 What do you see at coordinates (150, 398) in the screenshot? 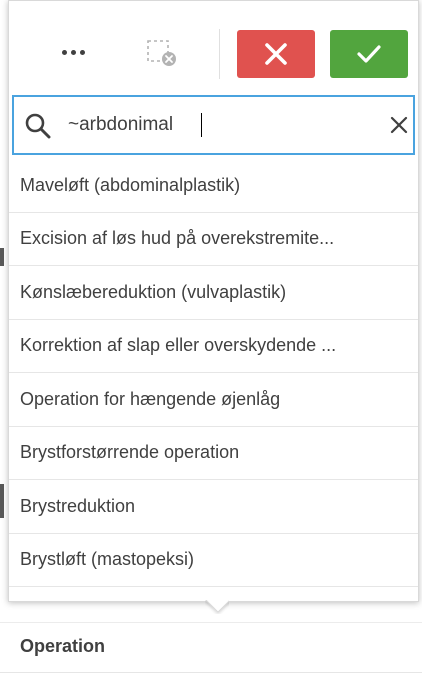
I see `list-item-label: Operation for hængende øjenlåg` at bounding box center [150, 398].